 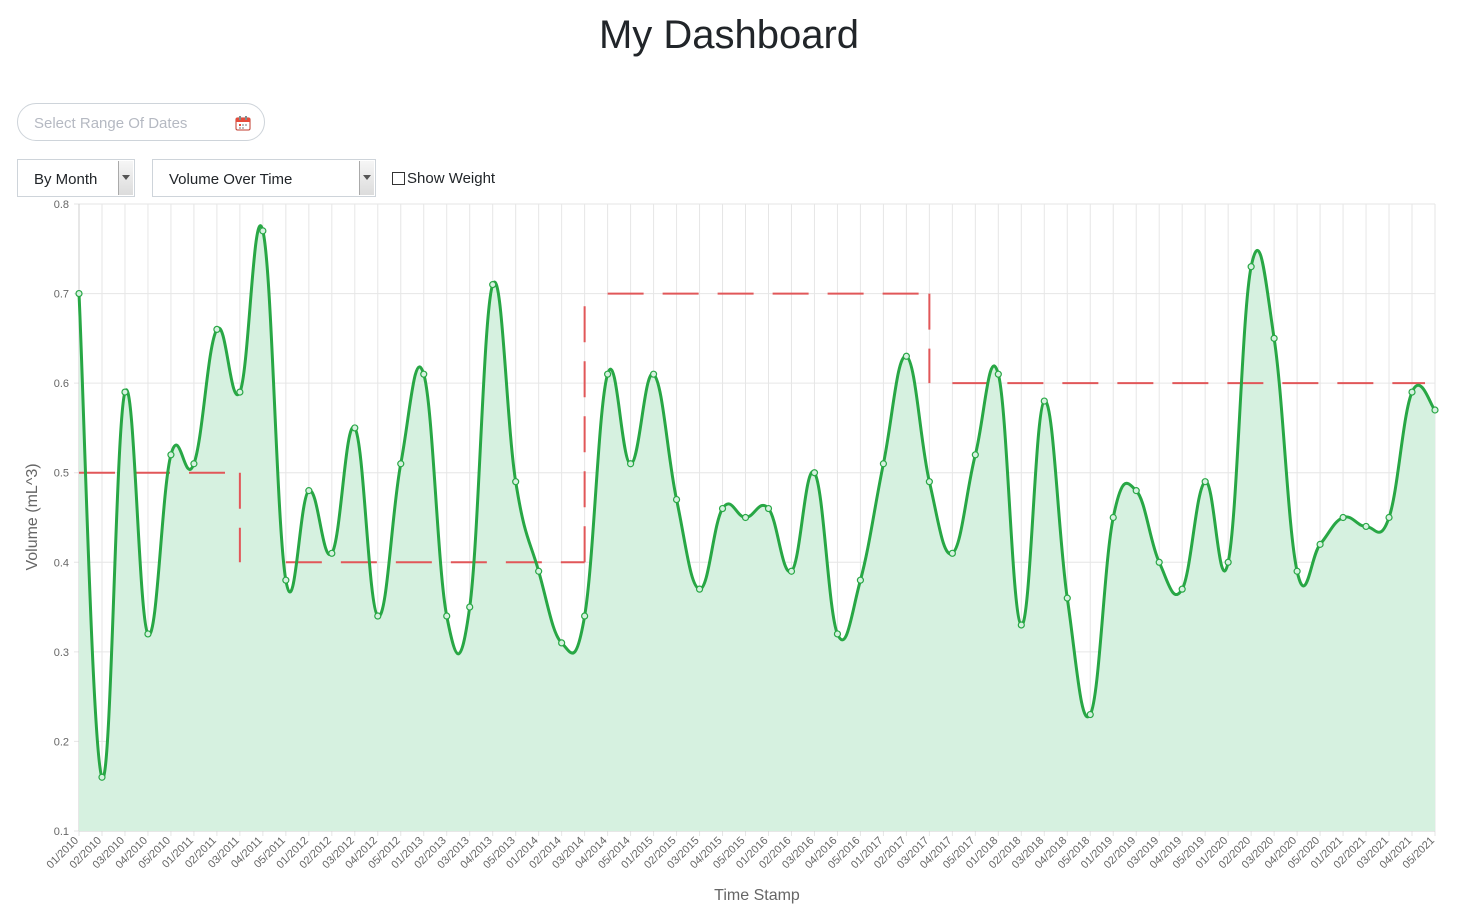 I want to click on y-axis-label: Volume (mL^3), so click(x=32, y=516).